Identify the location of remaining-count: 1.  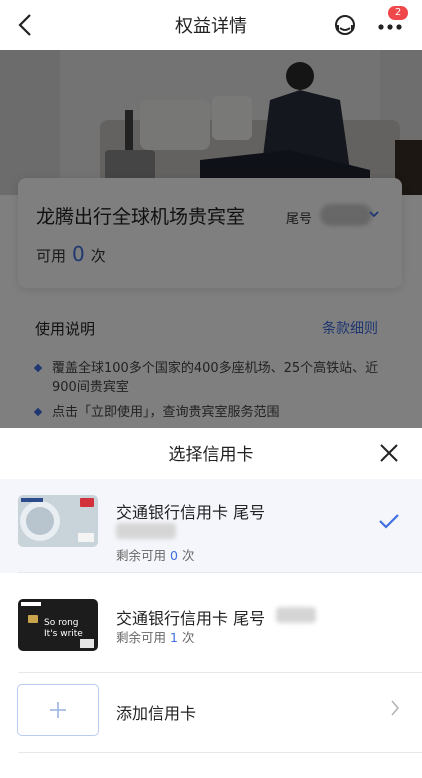
(174, 637).